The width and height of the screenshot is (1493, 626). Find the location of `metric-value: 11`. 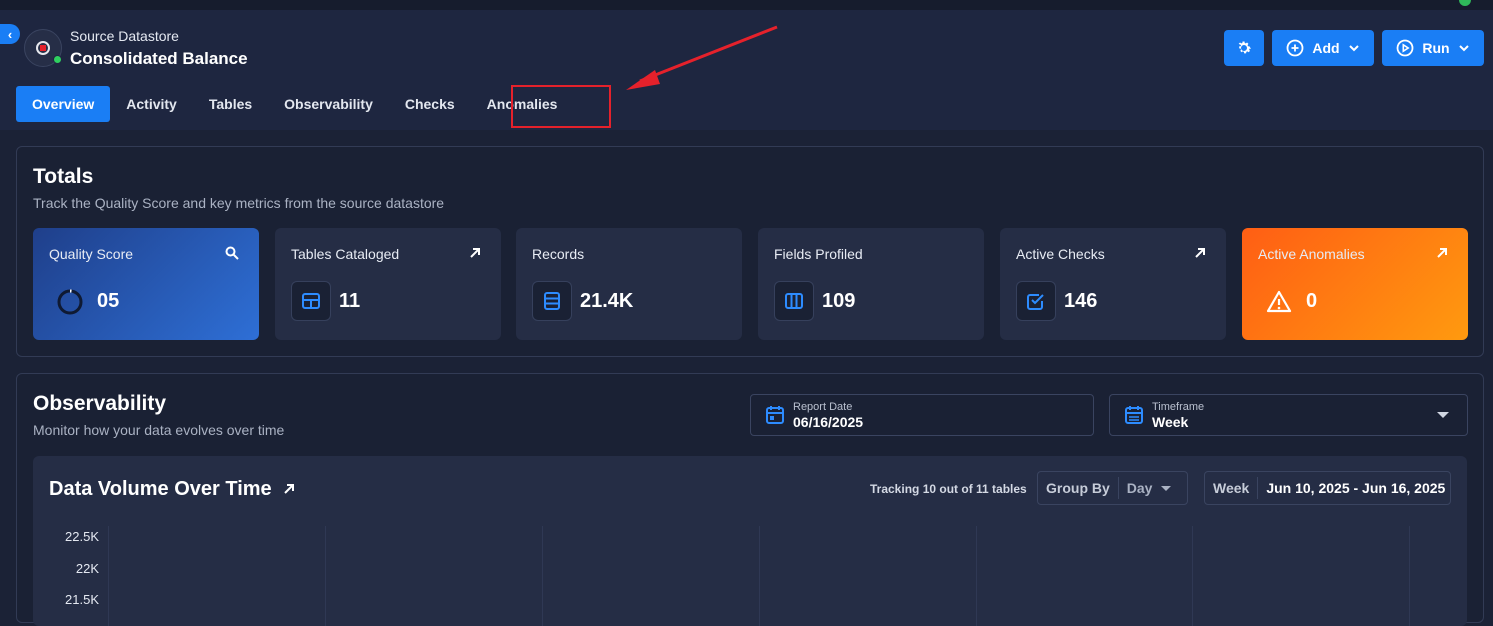

metric-value: 11 is located at coordinates (350, 301).